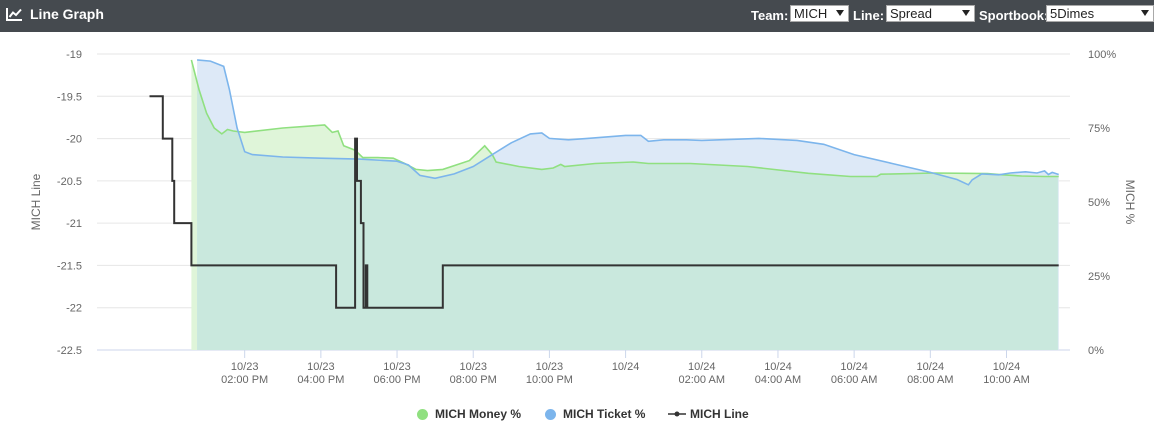  Describe the element at coordinates (74, 140) in the screenshot. I see `y-left-tick-label: -20` at that location.